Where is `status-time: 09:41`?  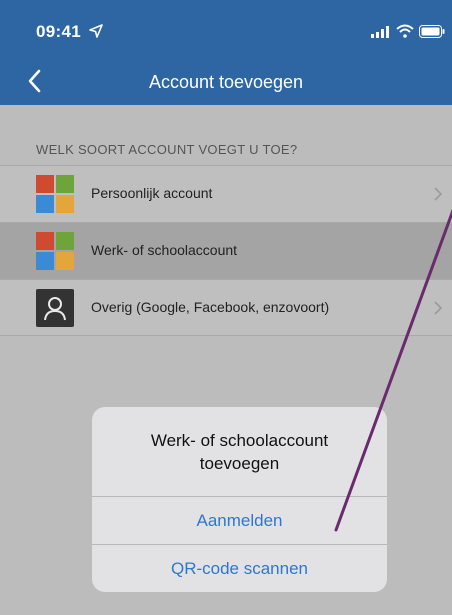 status-time: 09:41 is located at coordinates (58, 31).